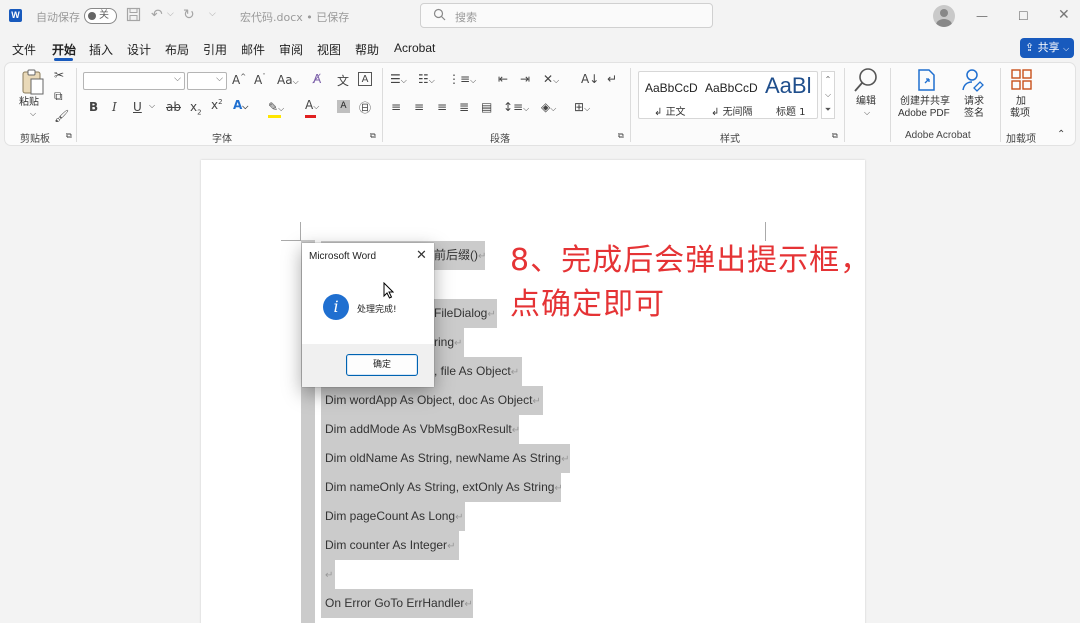 The width and height of the screenshot is (1080, 623). I want to click on underline-icon: U, so click(137, 107).